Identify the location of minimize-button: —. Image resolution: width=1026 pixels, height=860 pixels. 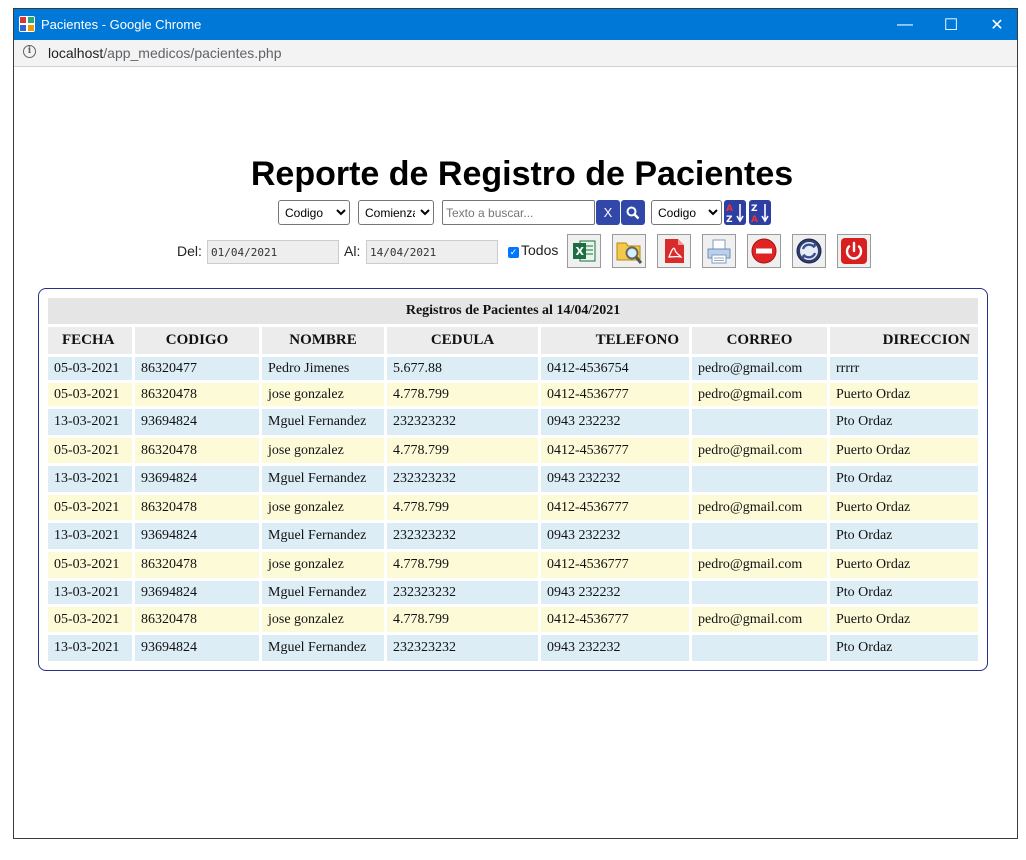
(905, 24).